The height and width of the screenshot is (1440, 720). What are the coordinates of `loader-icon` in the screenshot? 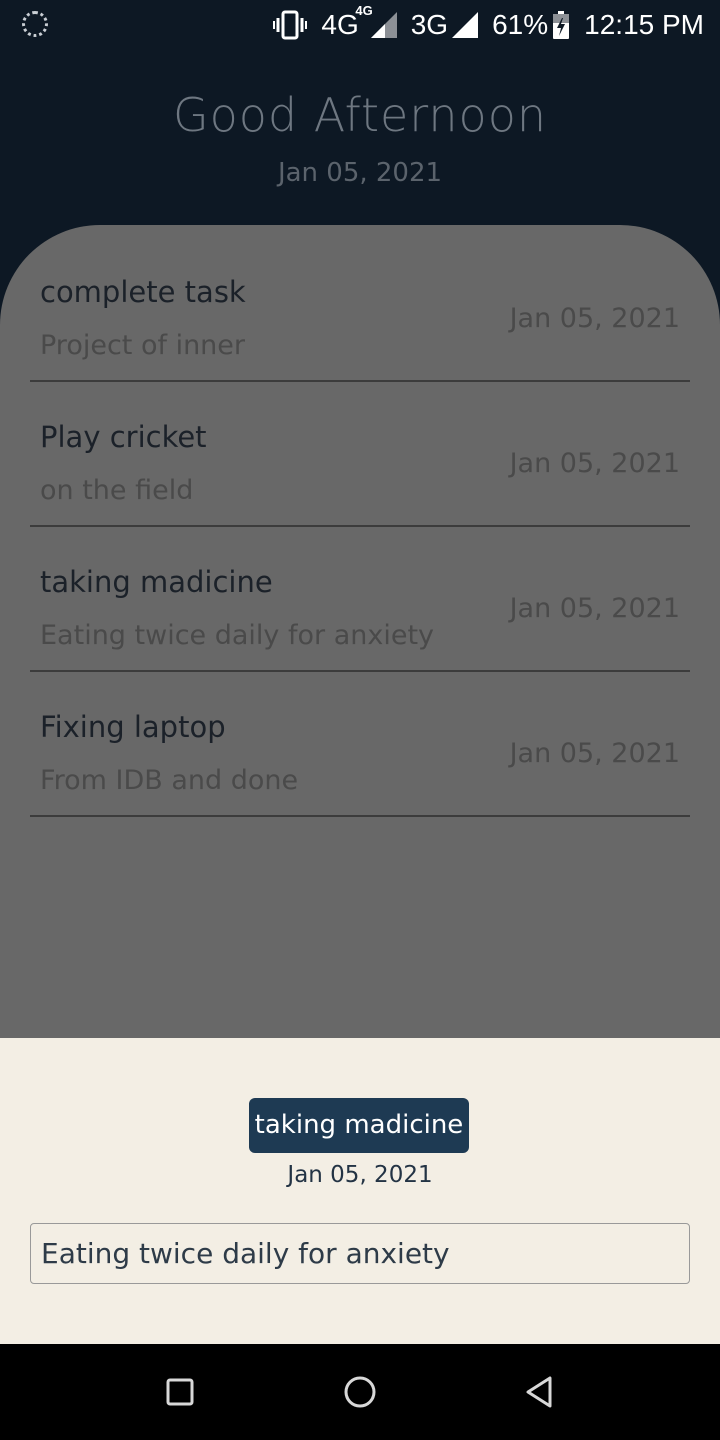 It's located at (35, 24).